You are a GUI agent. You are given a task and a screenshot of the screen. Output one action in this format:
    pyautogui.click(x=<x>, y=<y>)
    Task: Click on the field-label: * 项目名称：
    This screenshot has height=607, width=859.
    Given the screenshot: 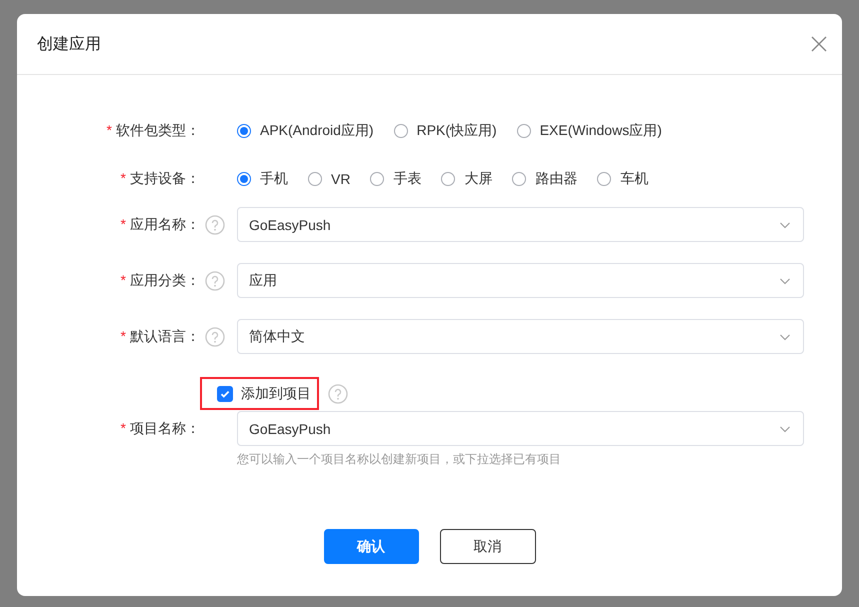 What is the action you would take?
    pyautogui.click(x=160, y=429)
    